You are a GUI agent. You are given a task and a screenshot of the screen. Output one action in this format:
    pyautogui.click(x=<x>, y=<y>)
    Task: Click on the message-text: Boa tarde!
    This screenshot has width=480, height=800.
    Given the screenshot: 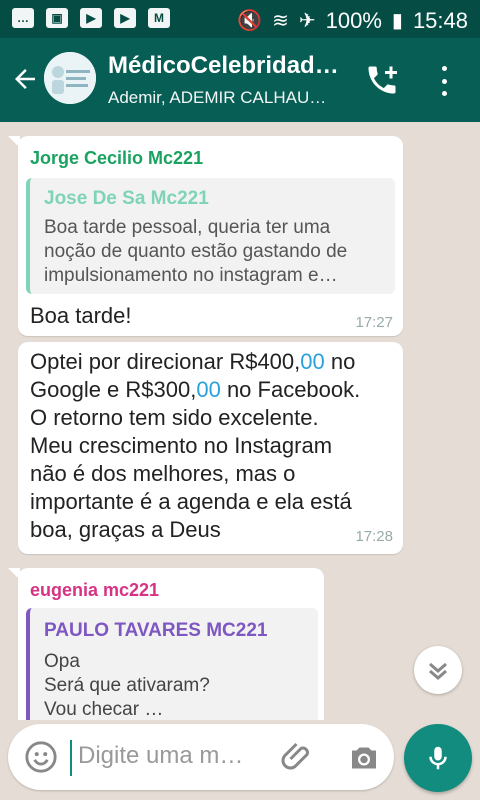 What is the action you would take?
    pyautogui.click(x=81, y=315)
    